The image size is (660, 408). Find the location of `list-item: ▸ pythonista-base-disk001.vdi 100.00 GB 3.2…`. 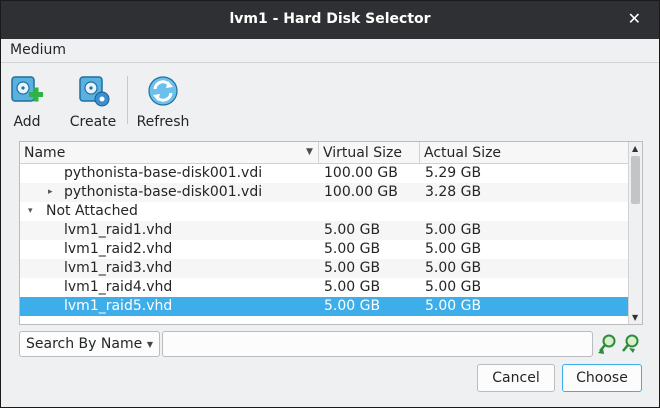

list-item: ▸ pythonista-base-disk001.vdi 100.00 GB 3.2… is located at coordinates (324, 192).